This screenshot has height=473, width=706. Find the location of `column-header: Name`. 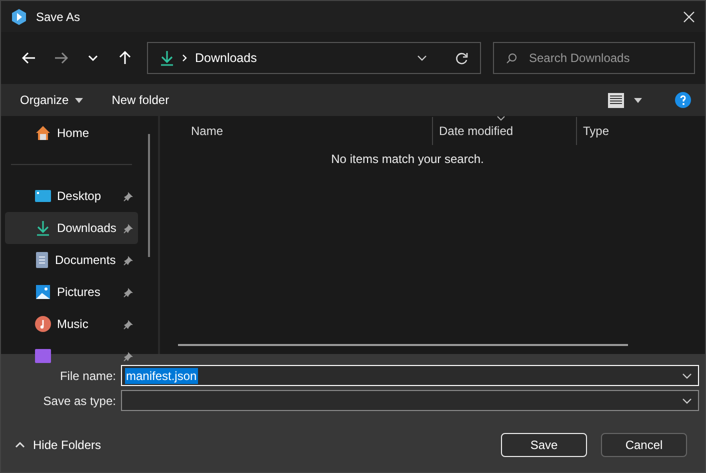

column-header: Name is located at coordinates (296, 131).